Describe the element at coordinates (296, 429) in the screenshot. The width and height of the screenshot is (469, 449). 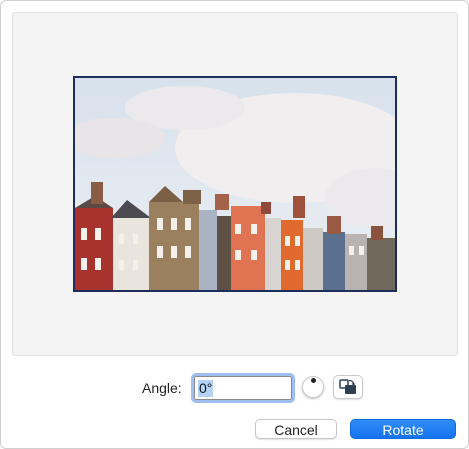
I see `cancel-button: Cancel` at that location.